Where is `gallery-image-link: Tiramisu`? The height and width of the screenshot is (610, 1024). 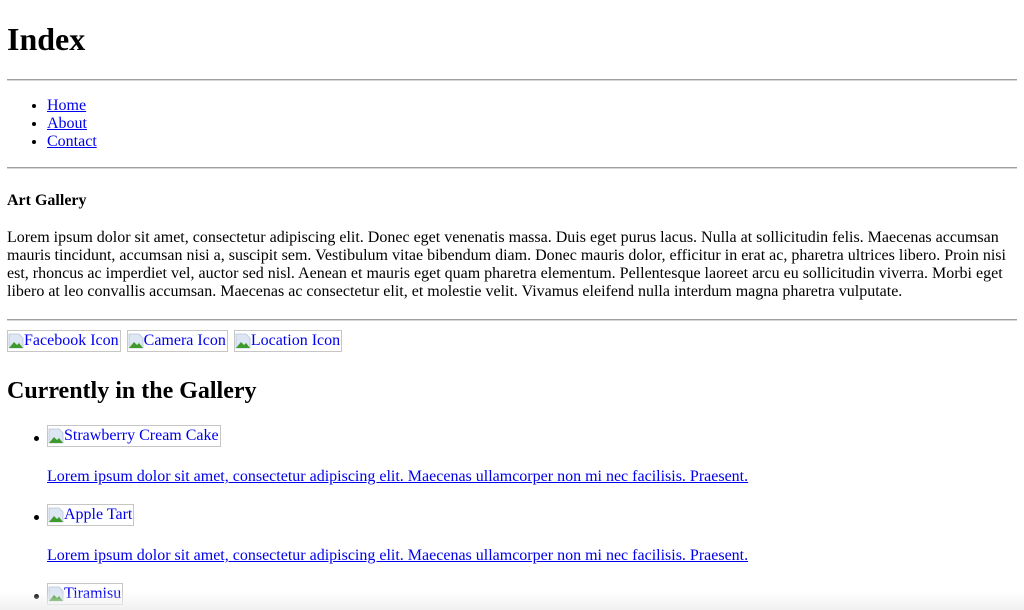 gallery-image-link: Tiramisu is located at coordinates (85, 594).